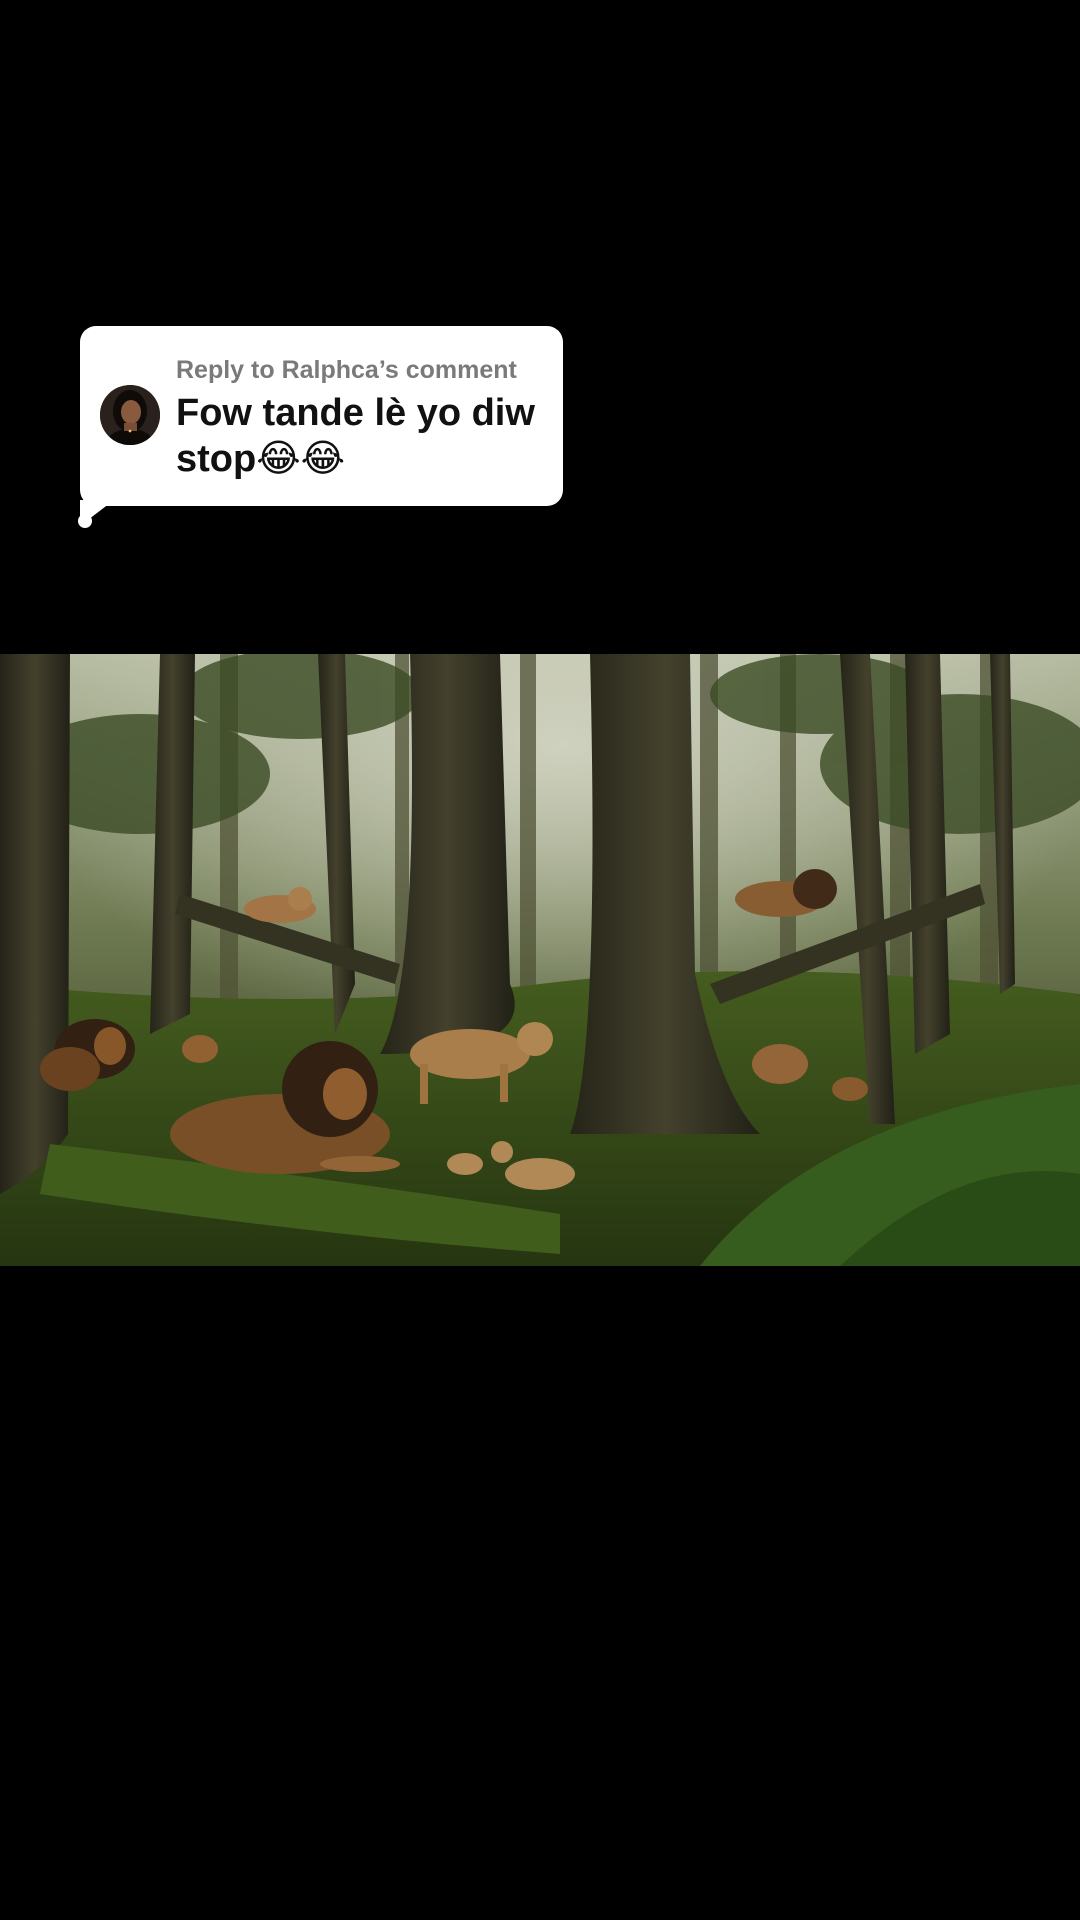 The width and height of the screenshot is (1080, 1920). Describe the element at coordinates (346, 370) in the screenshot. I see `reply-label: Reply to Ralphca’s comment` at that location.